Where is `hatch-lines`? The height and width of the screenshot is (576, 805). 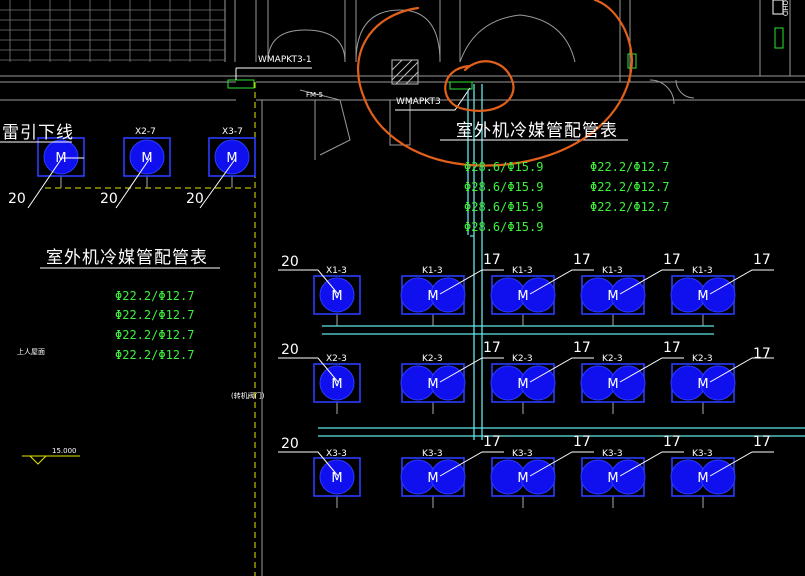
hatch-lines is located at coordinates (405, 72).